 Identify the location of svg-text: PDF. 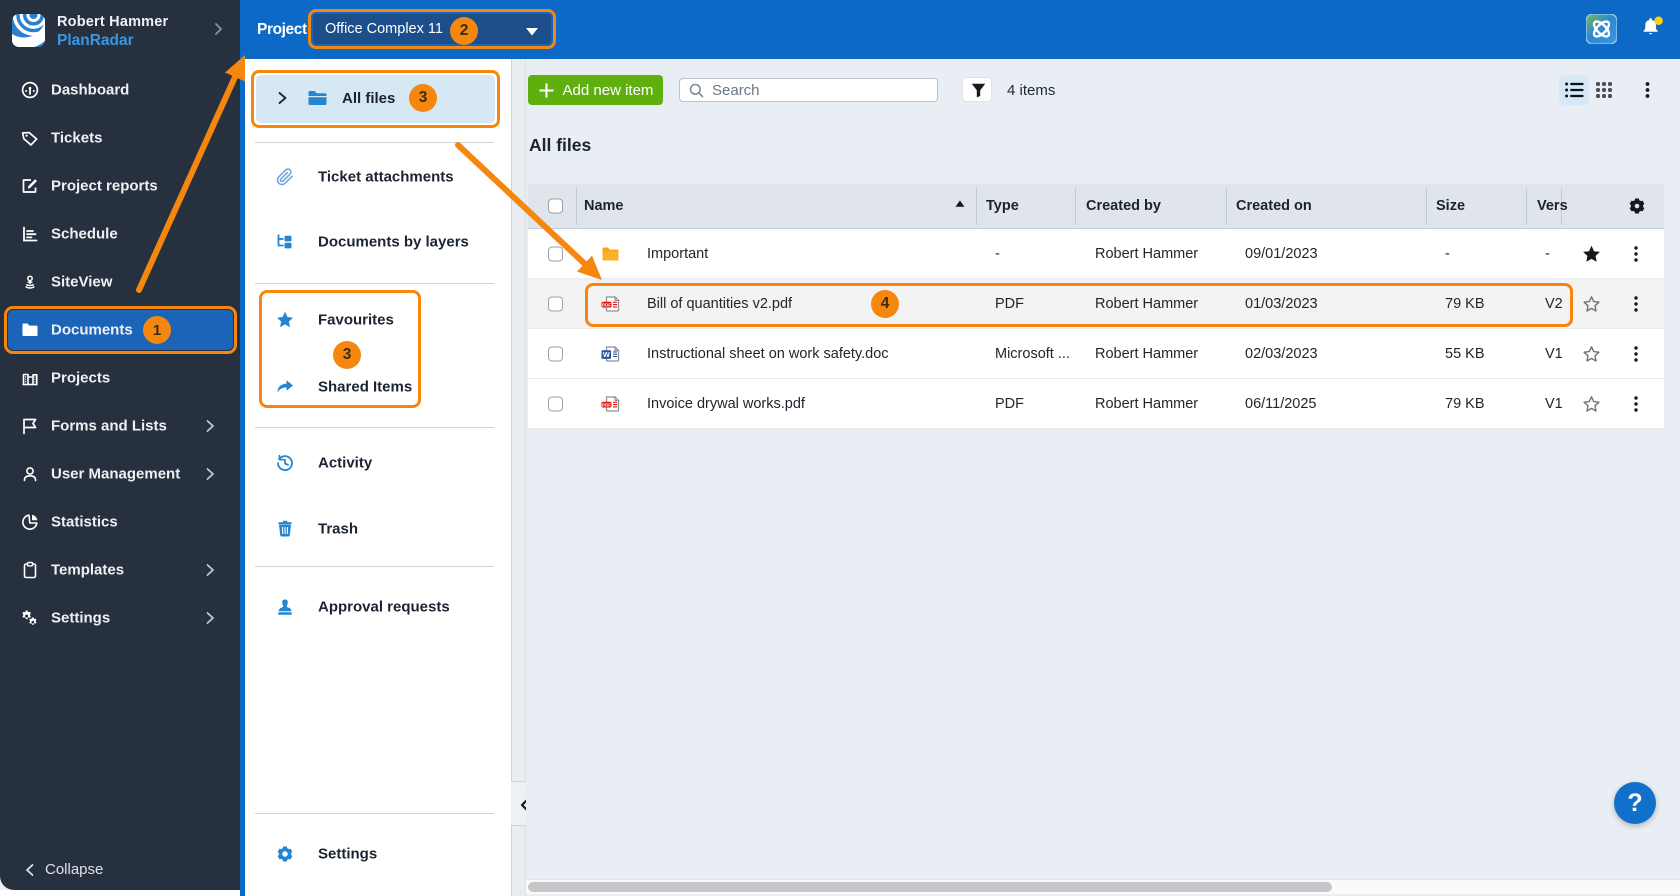
(606, 404).